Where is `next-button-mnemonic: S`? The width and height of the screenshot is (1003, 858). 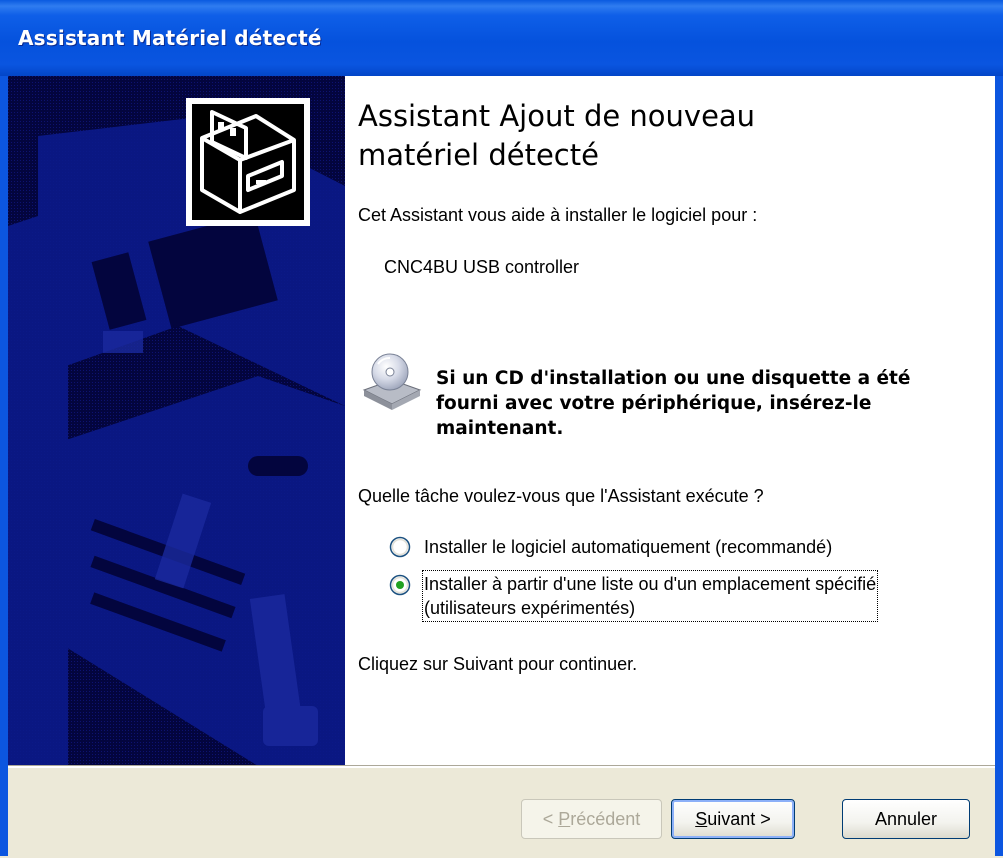 next-button-mnemonic: S is located at coordinates (701, 819).